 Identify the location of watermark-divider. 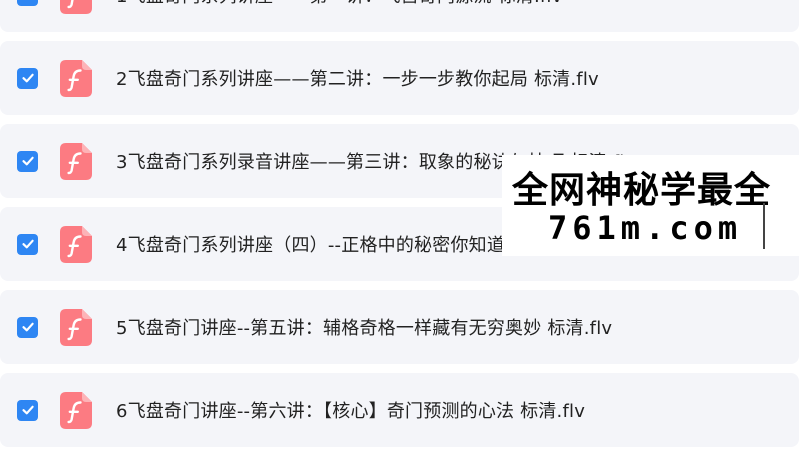
(764, 226).